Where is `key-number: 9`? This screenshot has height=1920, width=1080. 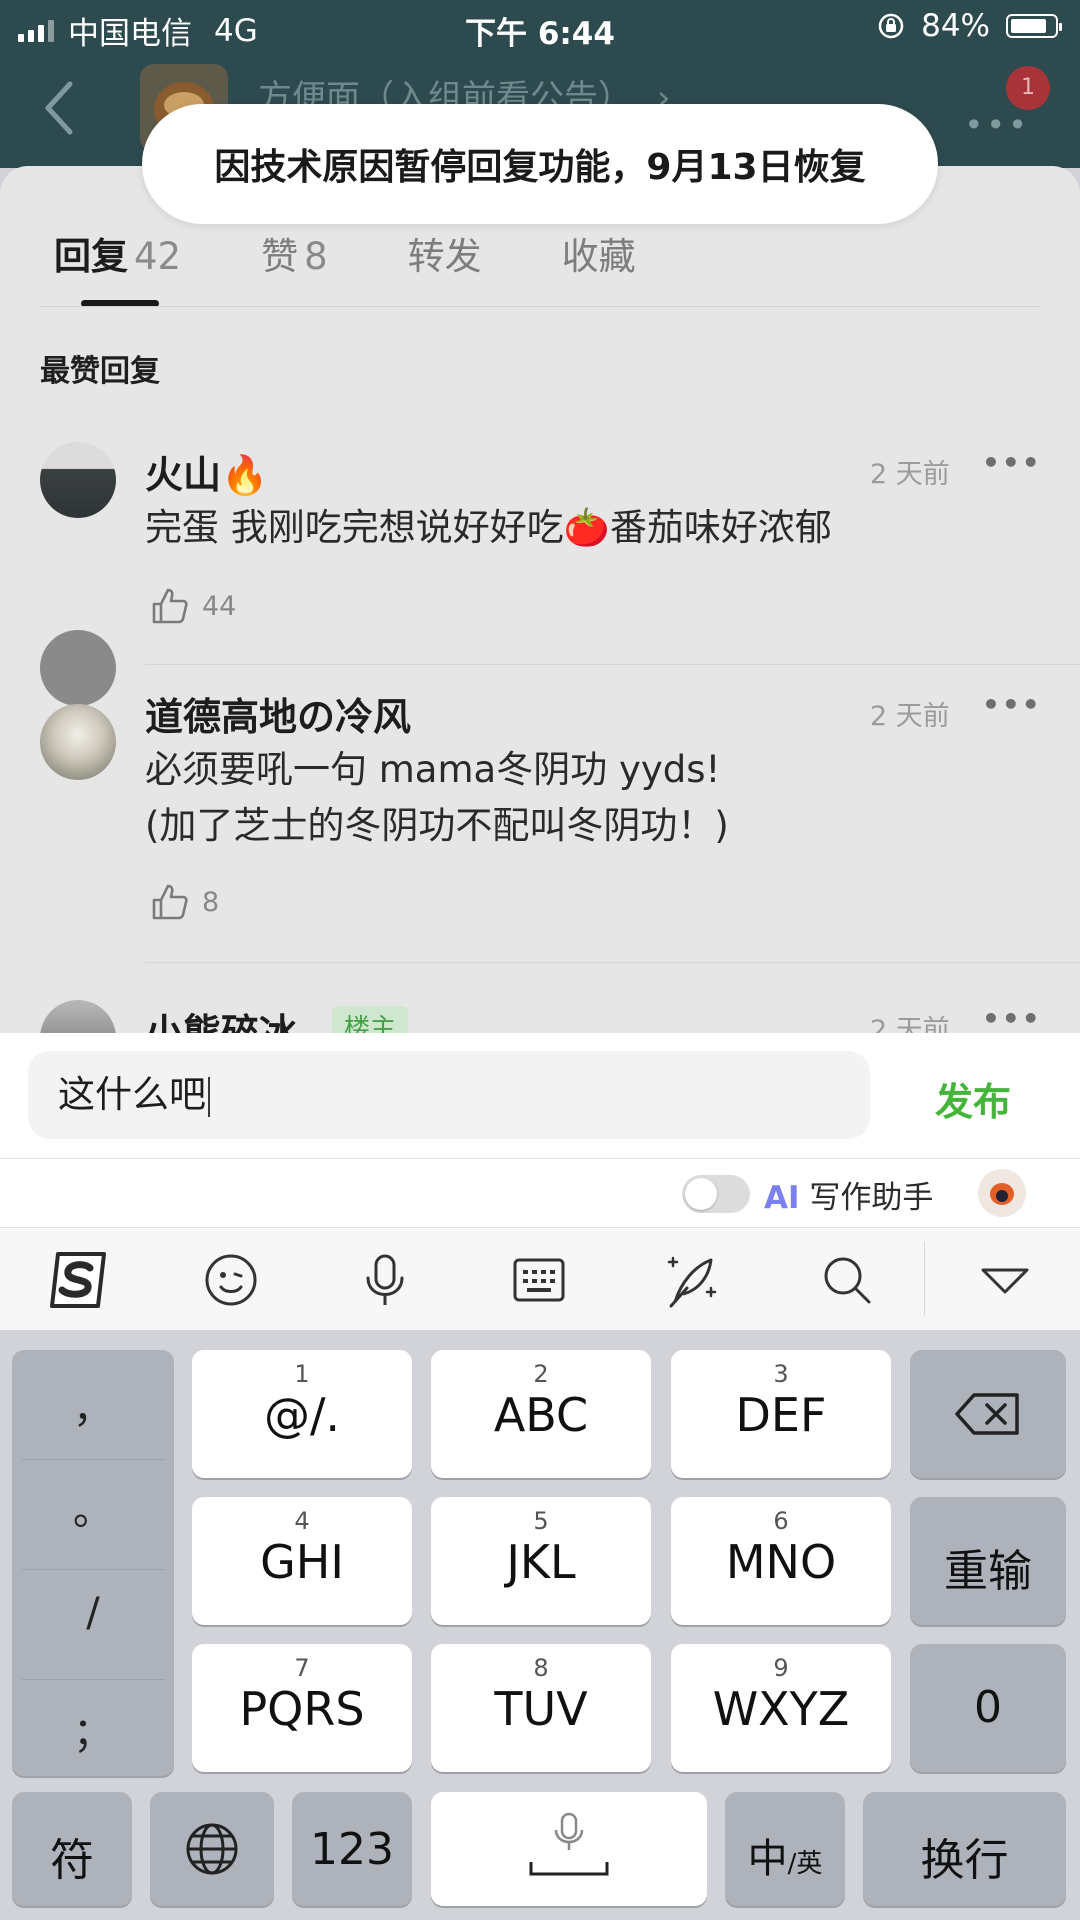 key-number: 9 is located at coordinates (781, 1668).